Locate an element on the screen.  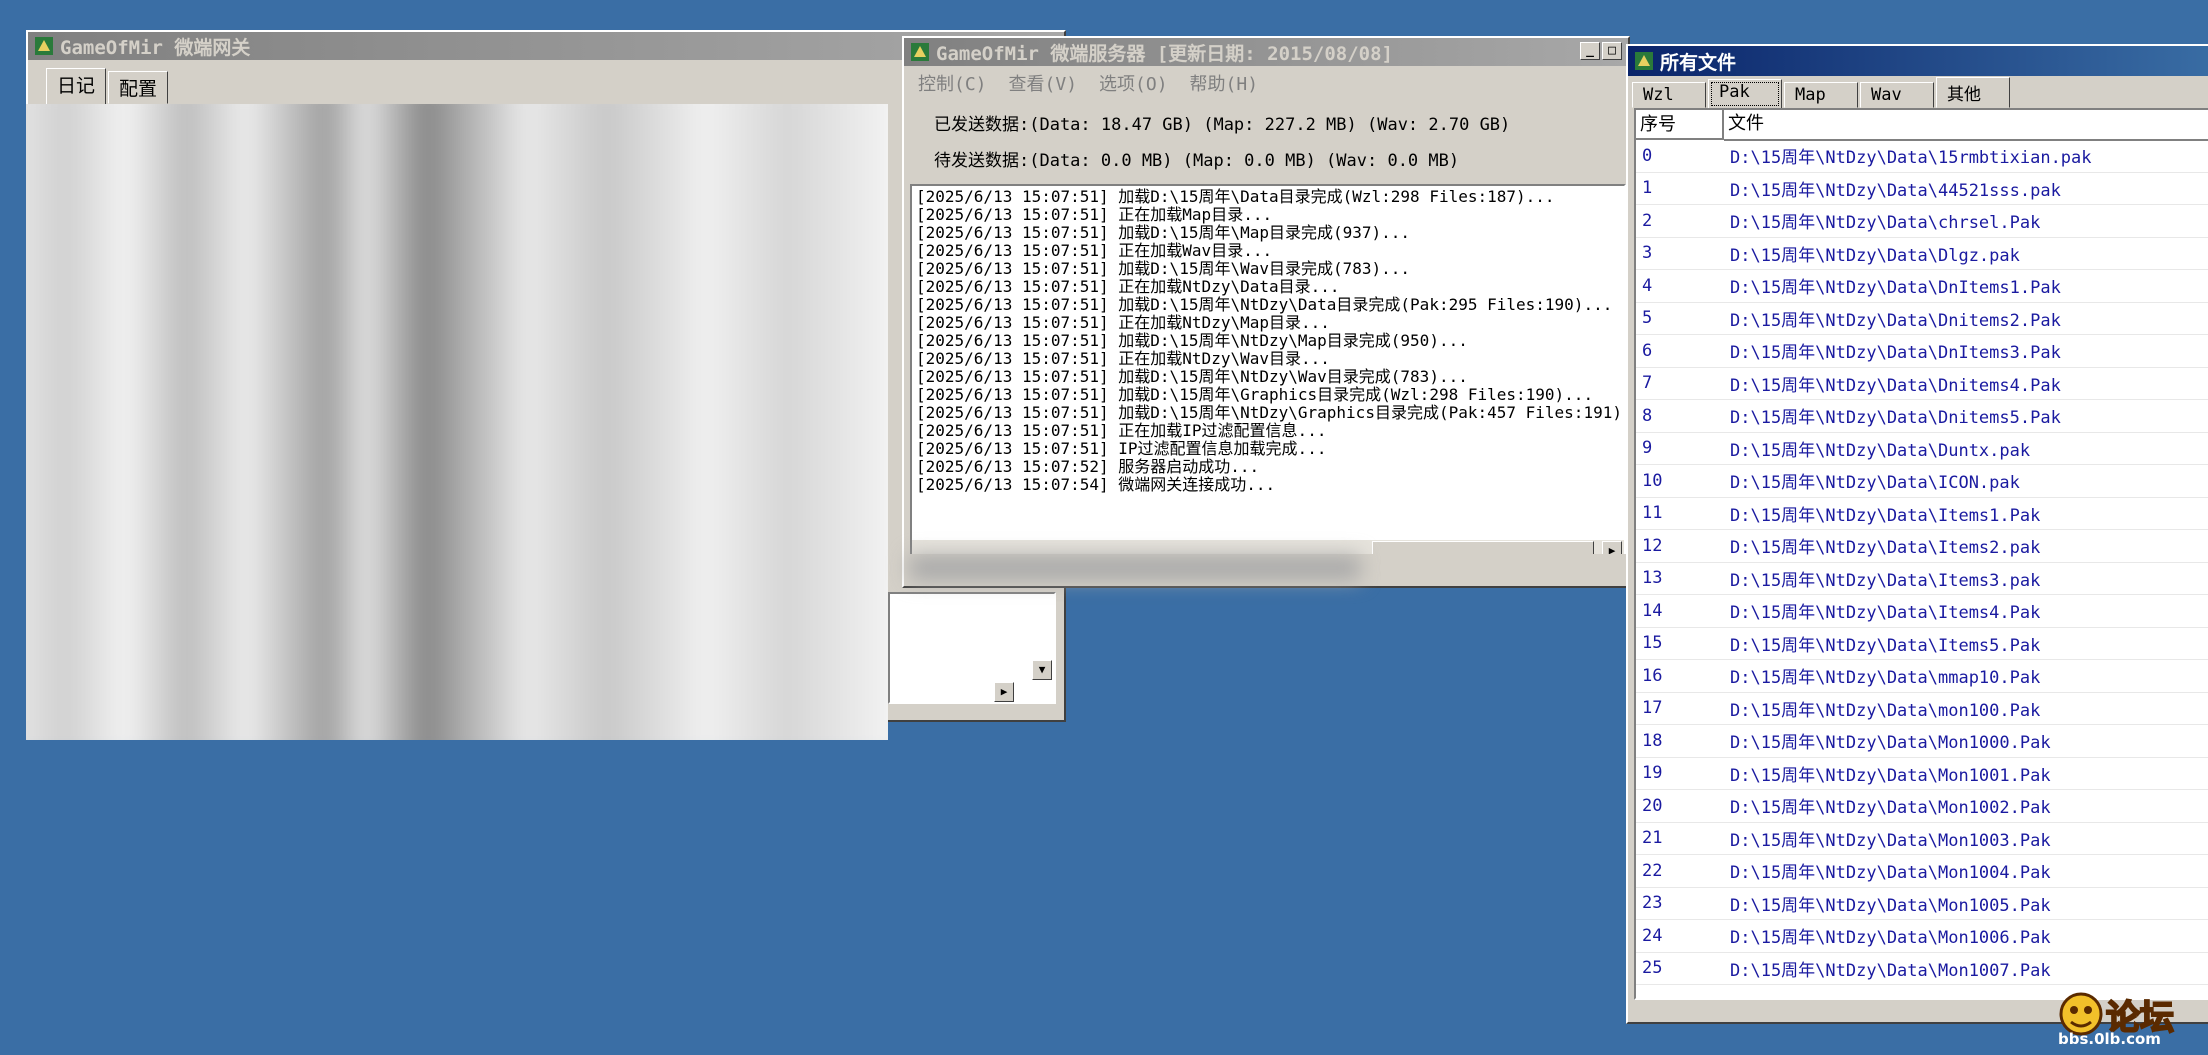
file-row: 3 D:\15周年\NtDzy\Data\Dlgz.pak is located at coordinates (1922, 254).